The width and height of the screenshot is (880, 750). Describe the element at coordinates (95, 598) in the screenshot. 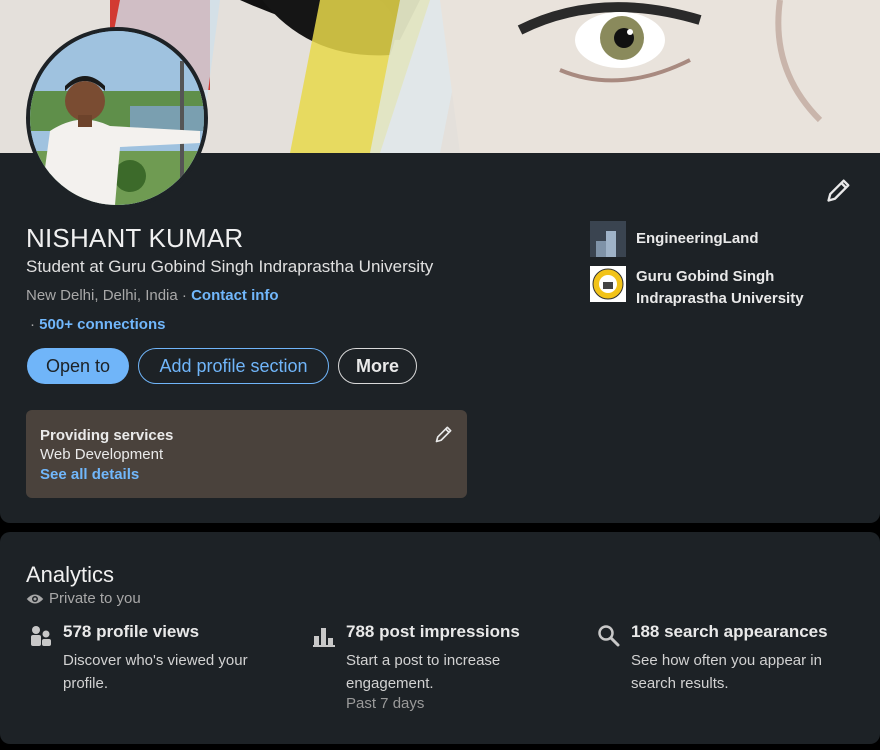

I see `privacy-text: Private to you` at that location.